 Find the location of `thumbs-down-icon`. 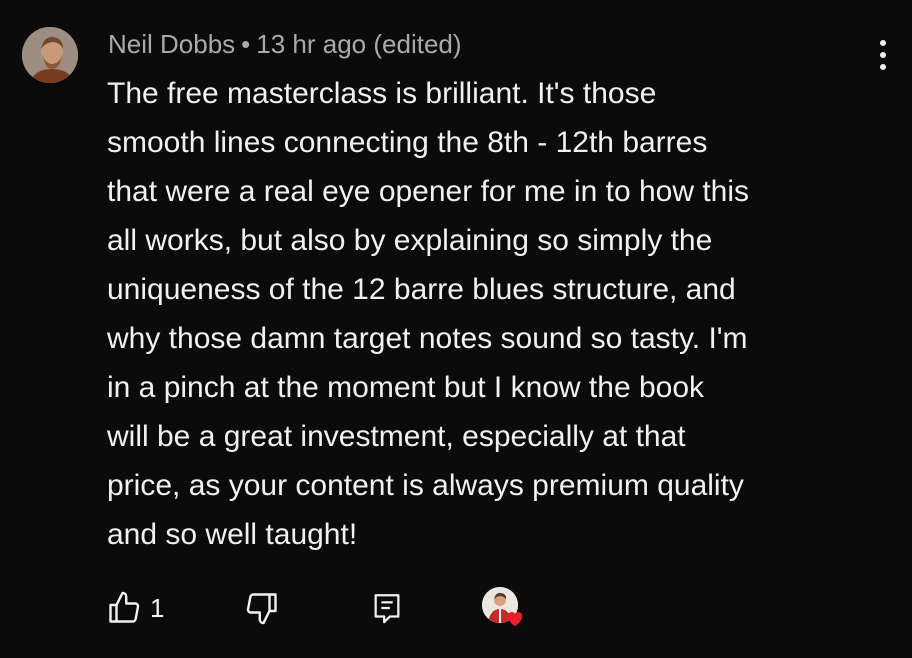

thumbs-down-icon is located at coordinates (261, 609).